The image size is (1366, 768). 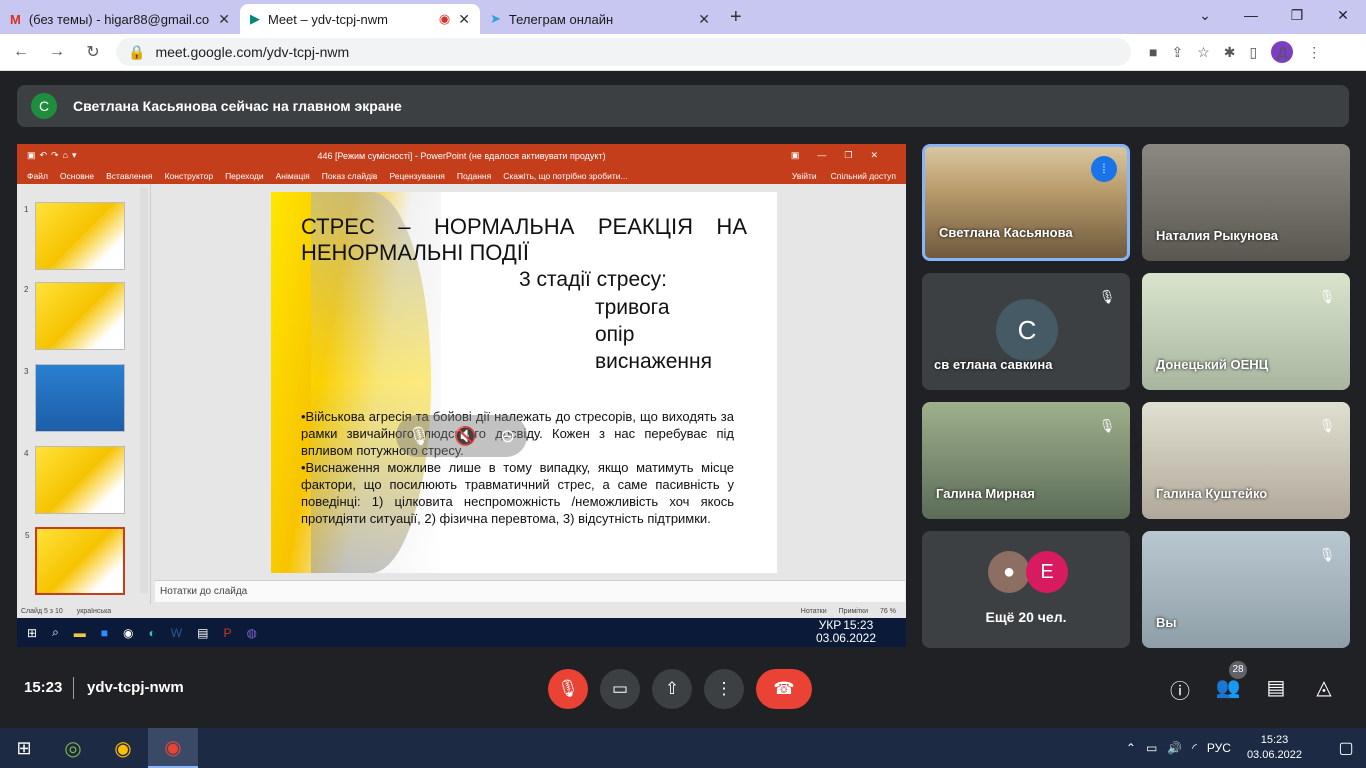 I want to click on presenter-overlay-controls: 🎙 🔇 ⊖, so click(x=461, y=436).